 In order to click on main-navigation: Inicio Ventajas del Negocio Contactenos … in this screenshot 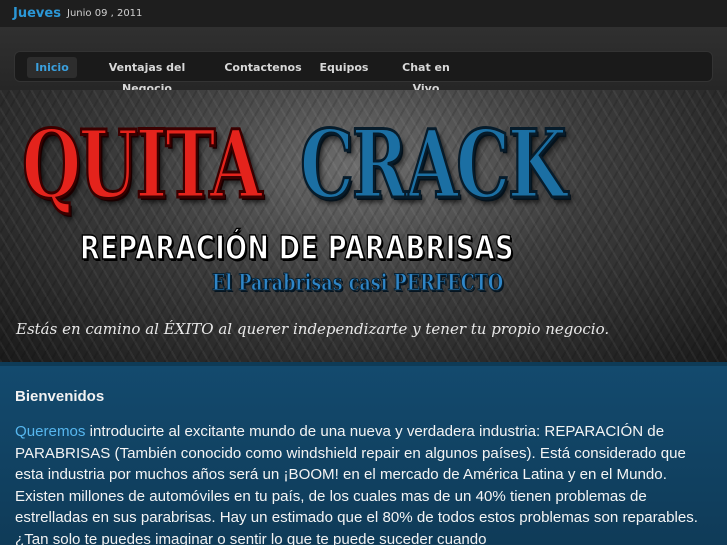, I will do `click(363, 73)`.